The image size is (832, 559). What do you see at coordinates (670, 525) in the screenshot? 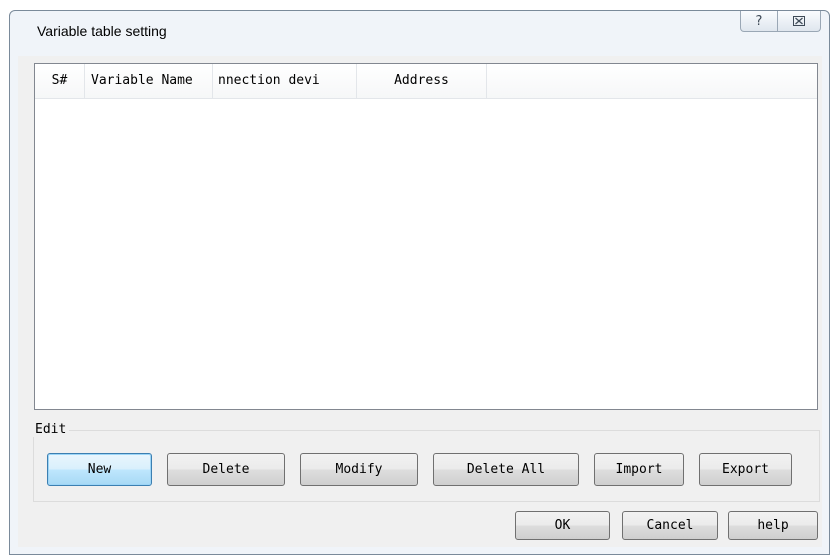
I see `cancel-button: Cancel` at bounding box center [670, 525].